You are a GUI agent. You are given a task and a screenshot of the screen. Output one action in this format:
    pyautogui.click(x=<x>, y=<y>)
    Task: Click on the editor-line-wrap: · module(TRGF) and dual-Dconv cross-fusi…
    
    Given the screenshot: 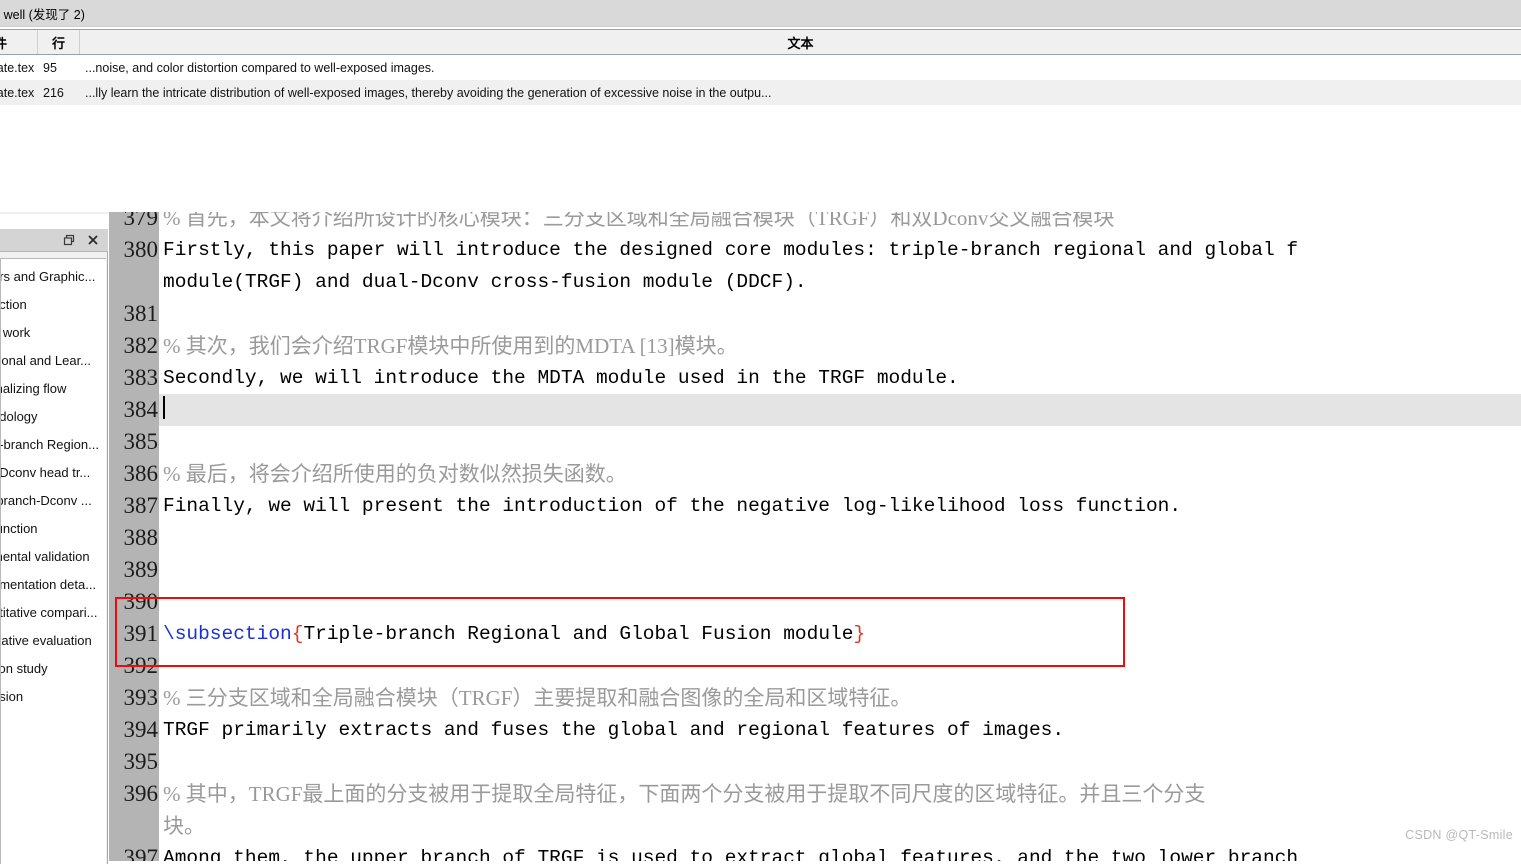 What is the action you would take?
    pyautogui.click(x=815, y=282)
    